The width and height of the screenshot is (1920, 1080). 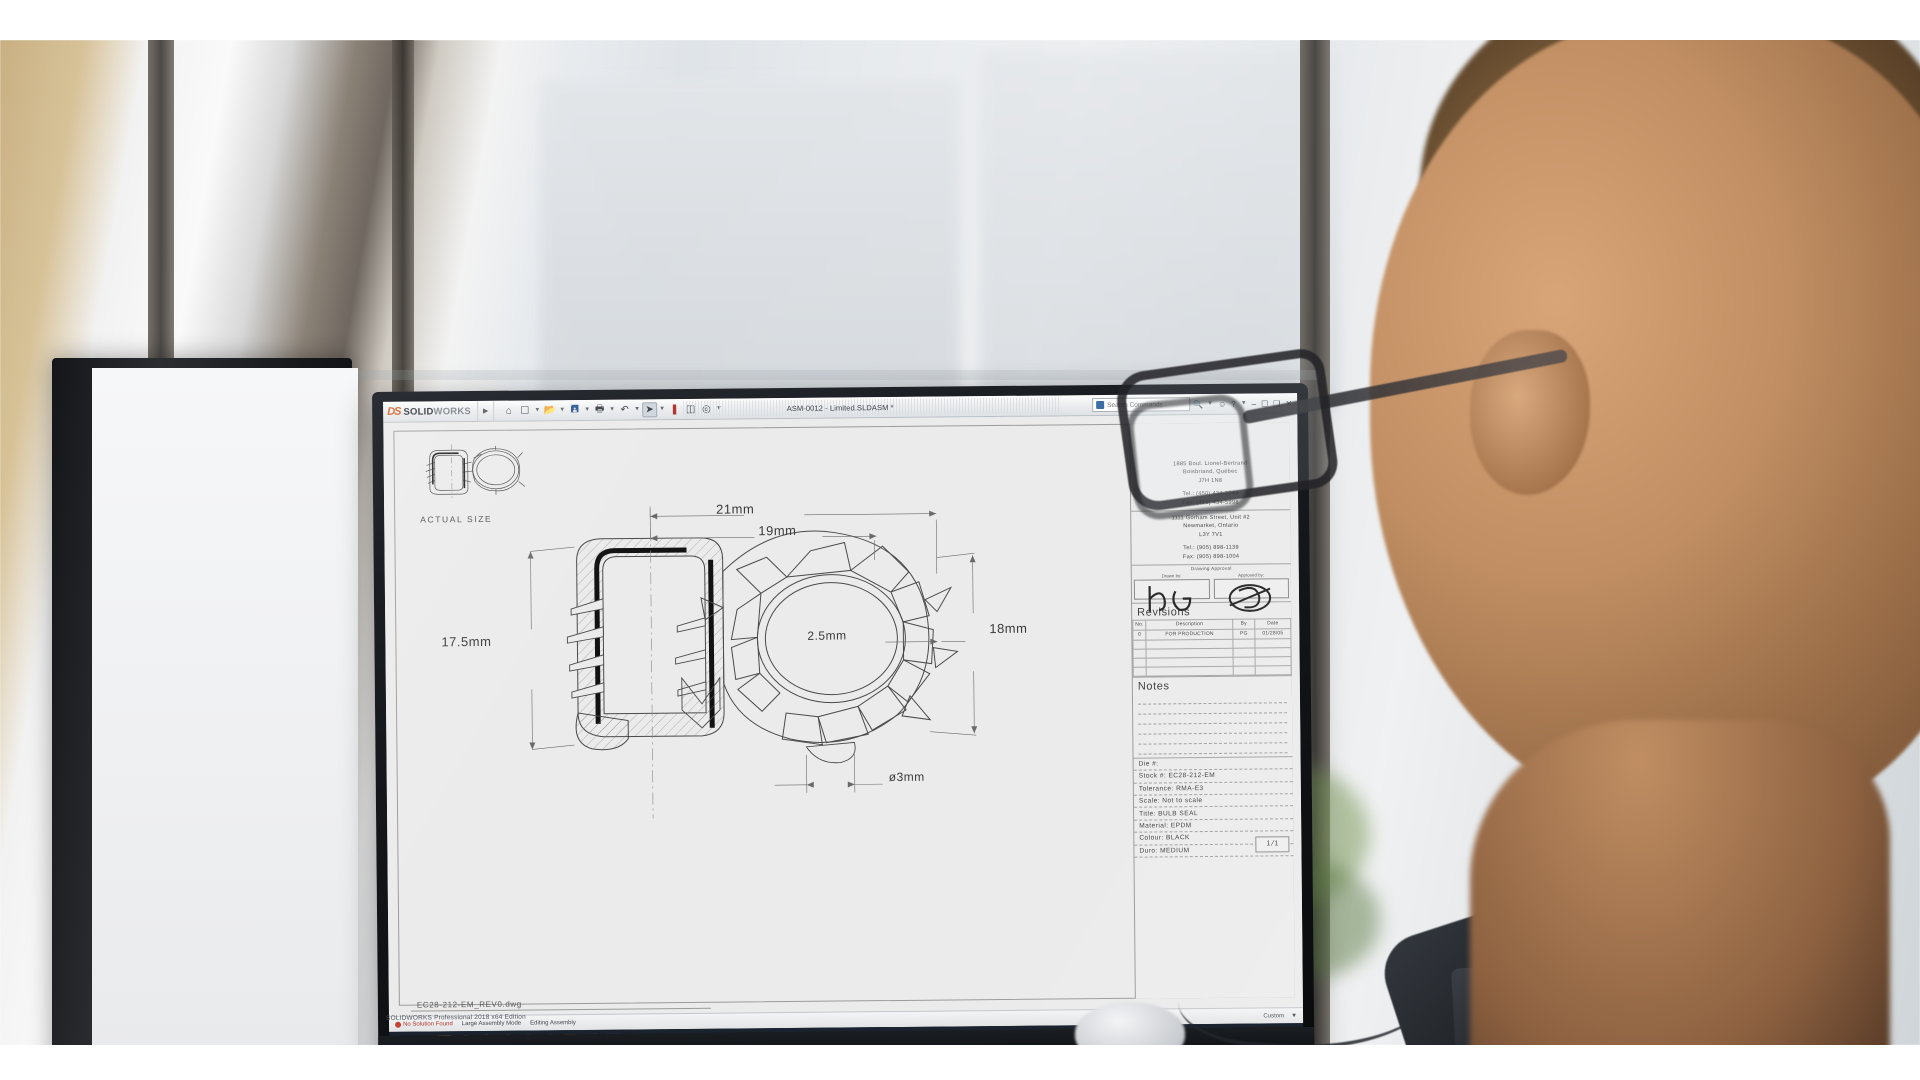 What do you see at coordinates (437, 411) in the screenshot?
I see `solidworks-wordmark: SOLIDWORKS` at bounding box center [437, 411].